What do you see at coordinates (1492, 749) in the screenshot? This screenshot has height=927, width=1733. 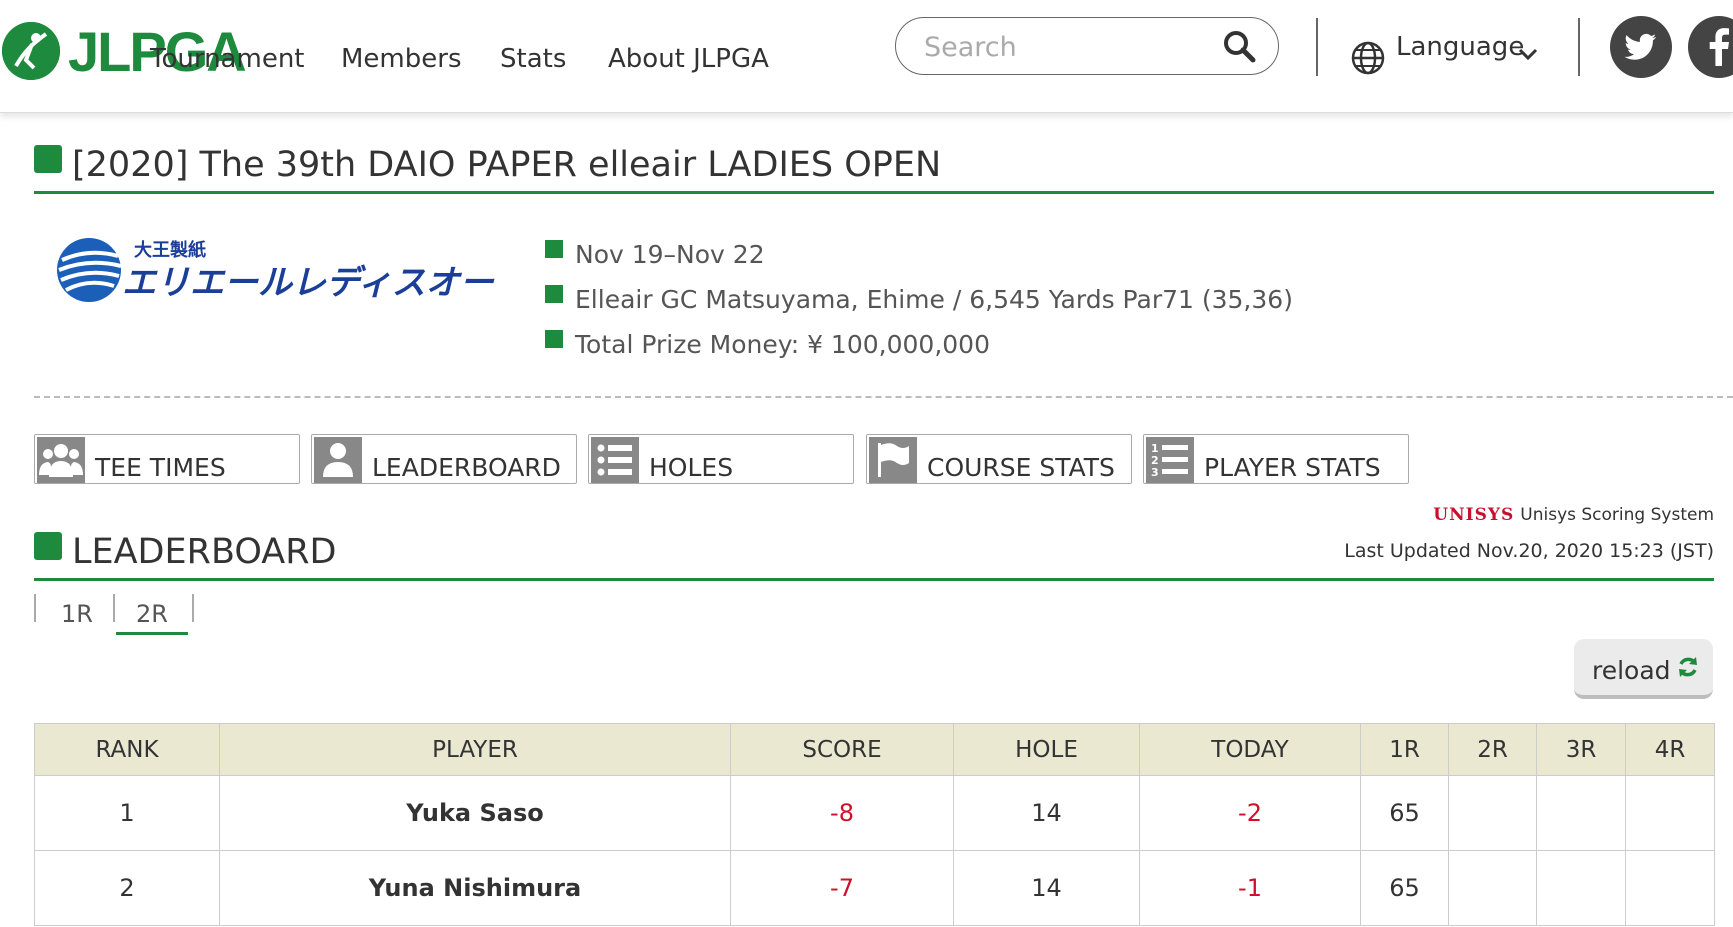 I see `column-header-2r: 2R` at bounding box center [1492, 749].